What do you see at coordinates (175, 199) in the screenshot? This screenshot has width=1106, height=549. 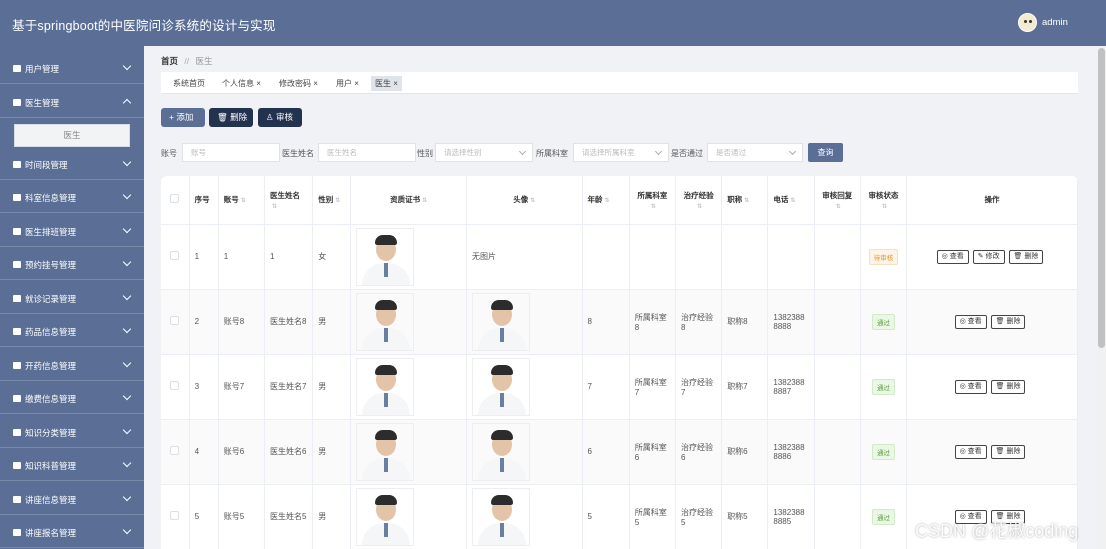 I see `select-all-checkbox` at bounding box center [175, 199].